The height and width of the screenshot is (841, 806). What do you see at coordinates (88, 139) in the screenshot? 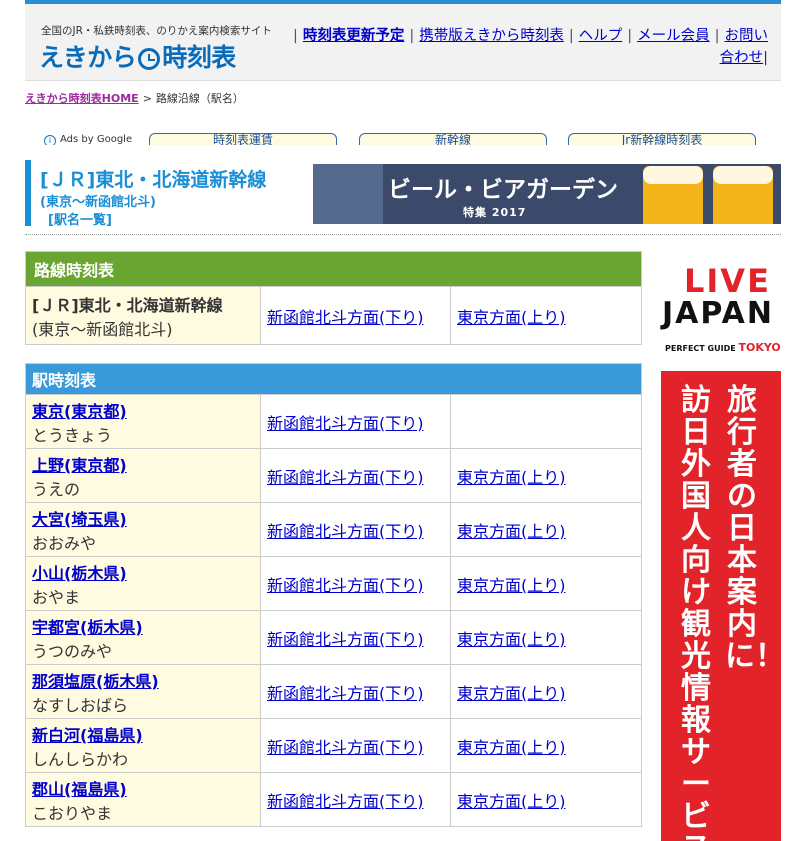
I see `ads-by-google: i Ads by Google` at bounding box center [88, 139].